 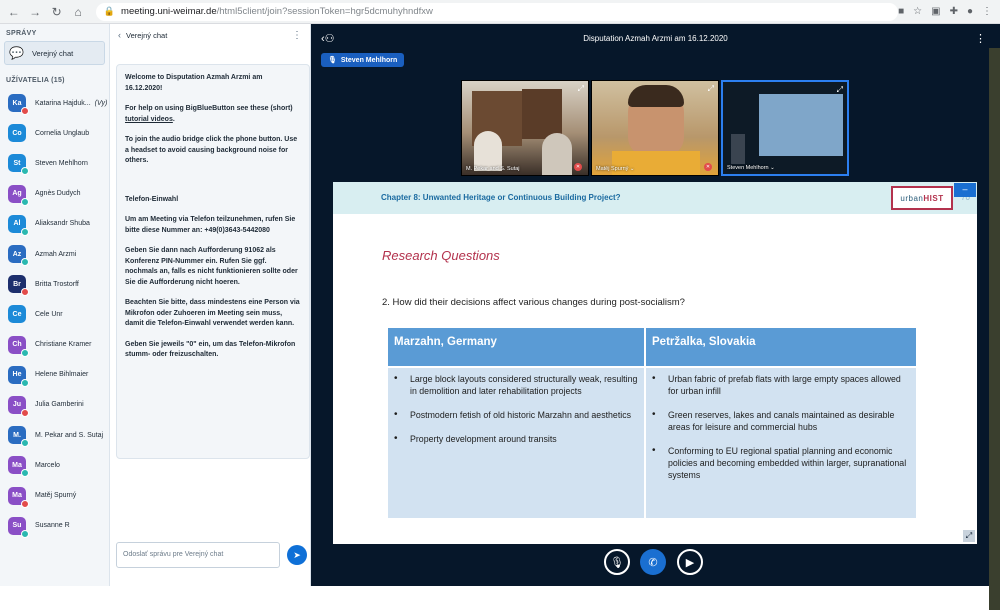 What do you see at coordinates (18, 467) in the screenshot?
I see `avatar: Ma` at bounding box center [18, 467].